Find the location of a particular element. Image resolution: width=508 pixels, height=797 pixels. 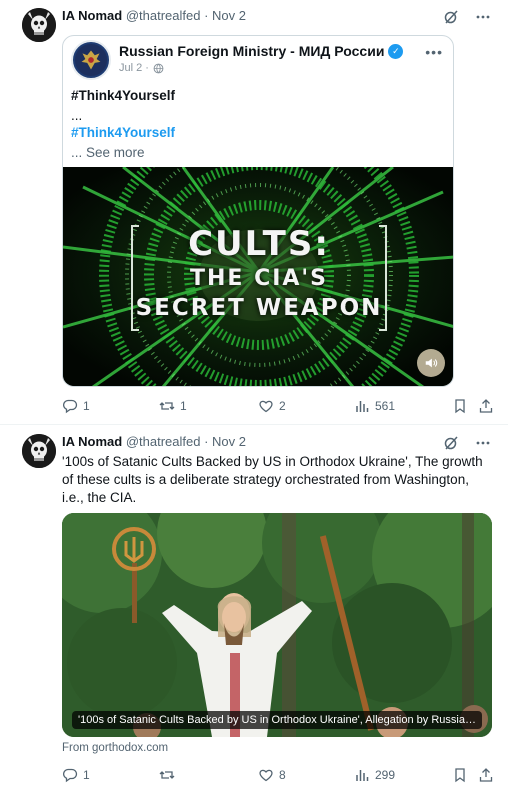

like-button: 8 is located at coordinates (272, 775).